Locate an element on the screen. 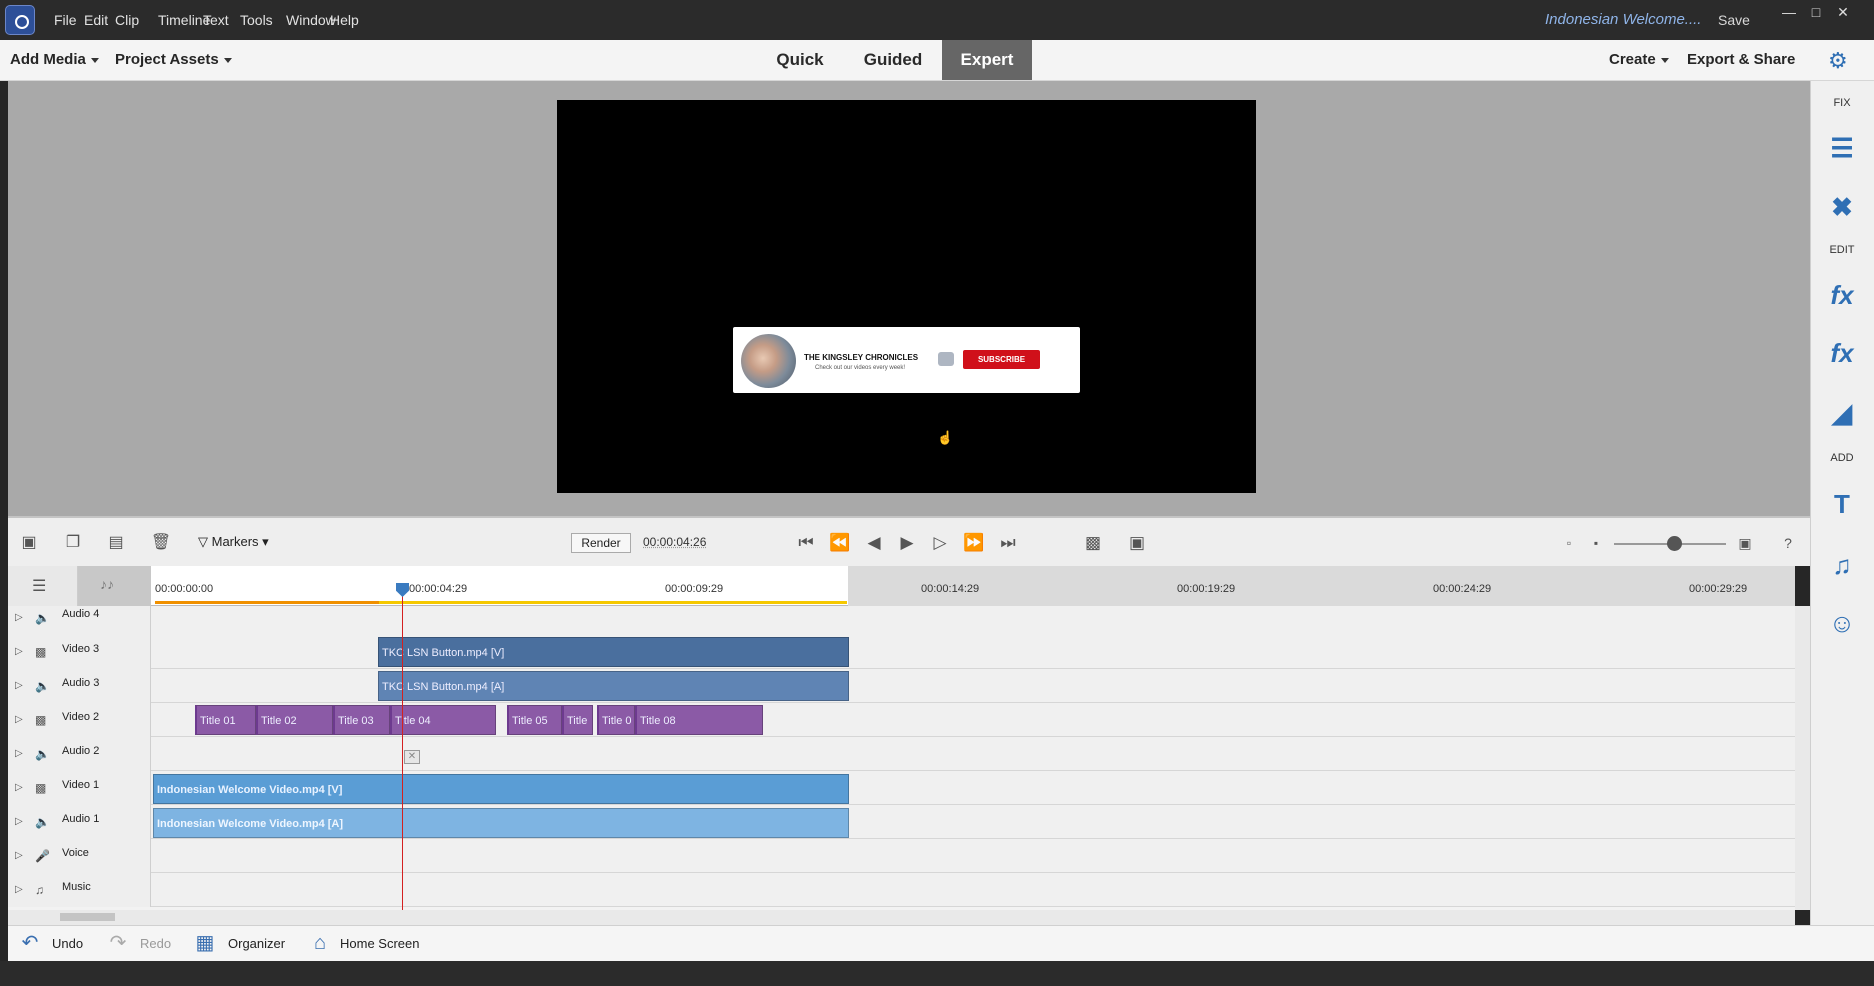  menu-window: Window is located at coordinates (311, 20).